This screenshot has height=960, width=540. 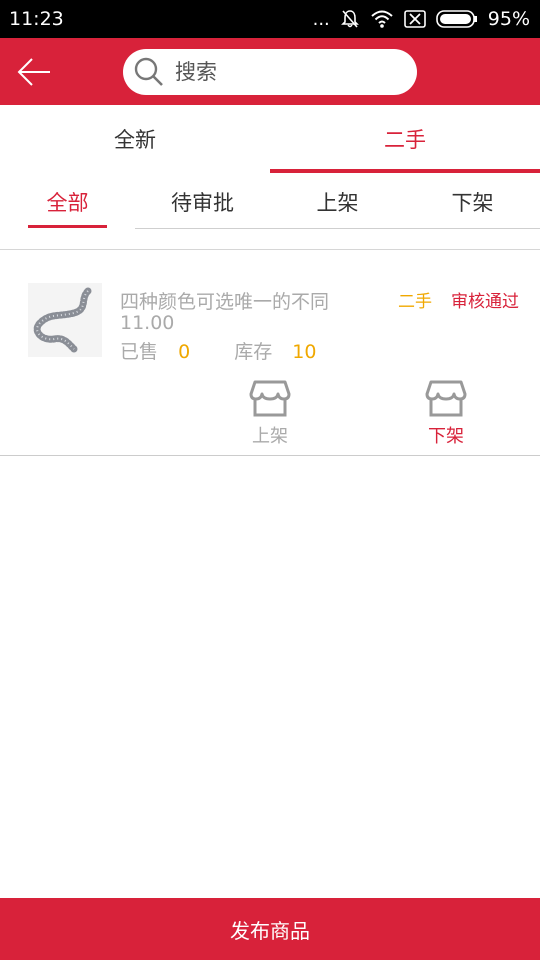 I want to click on tab-on-shelf: 上架, so click(x=337, y=202).